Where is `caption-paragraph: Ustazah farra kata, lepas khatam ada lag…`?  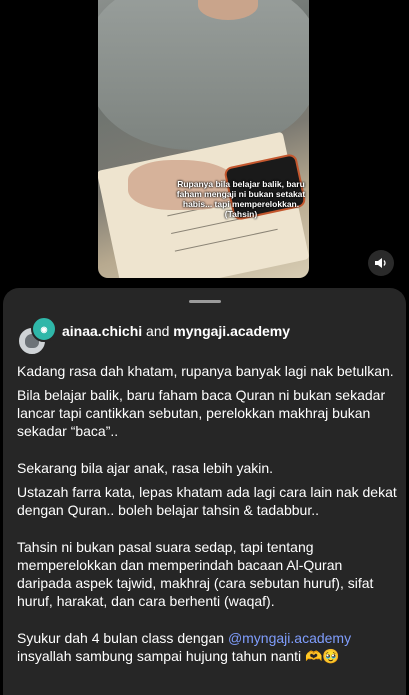 caption-paragraph: Ustazah farra kata, lepas khatam ada lag… is located at coordinates (207, 501).